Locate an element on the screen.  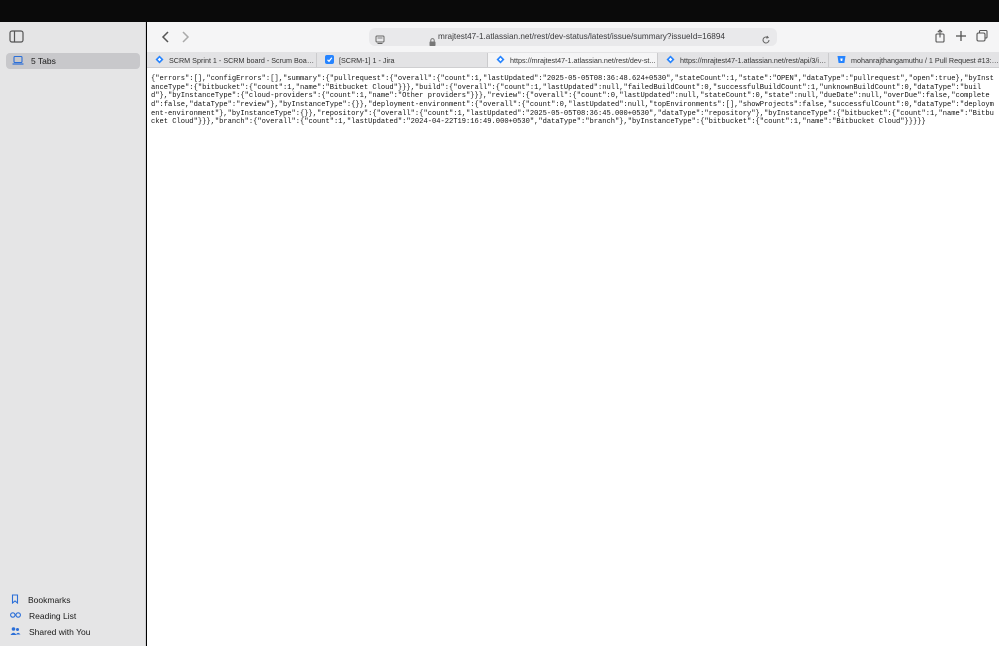
new-tab-icon is located at coordinates (961, 38).